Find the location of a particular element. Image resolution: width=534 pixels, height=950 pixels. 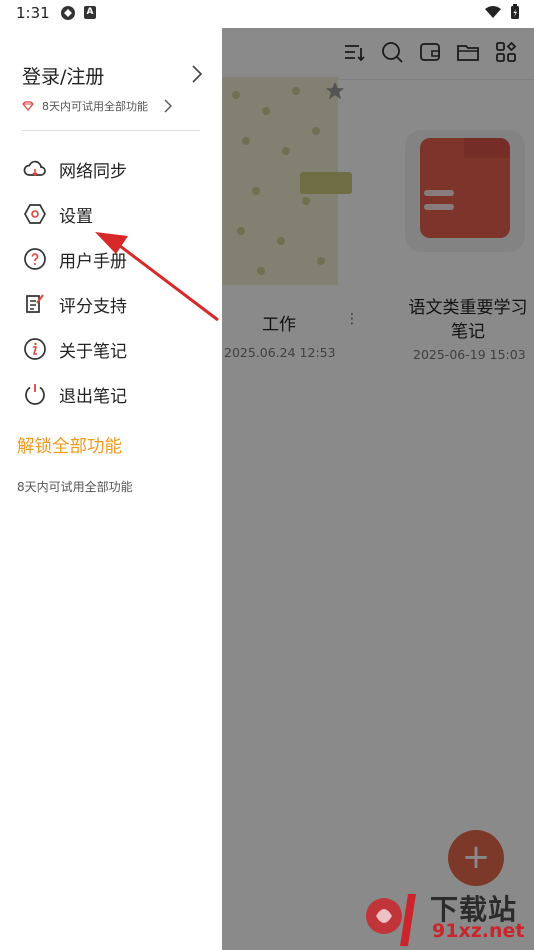

menu-label: 退出笔记 is located at coordinates (93, 396).